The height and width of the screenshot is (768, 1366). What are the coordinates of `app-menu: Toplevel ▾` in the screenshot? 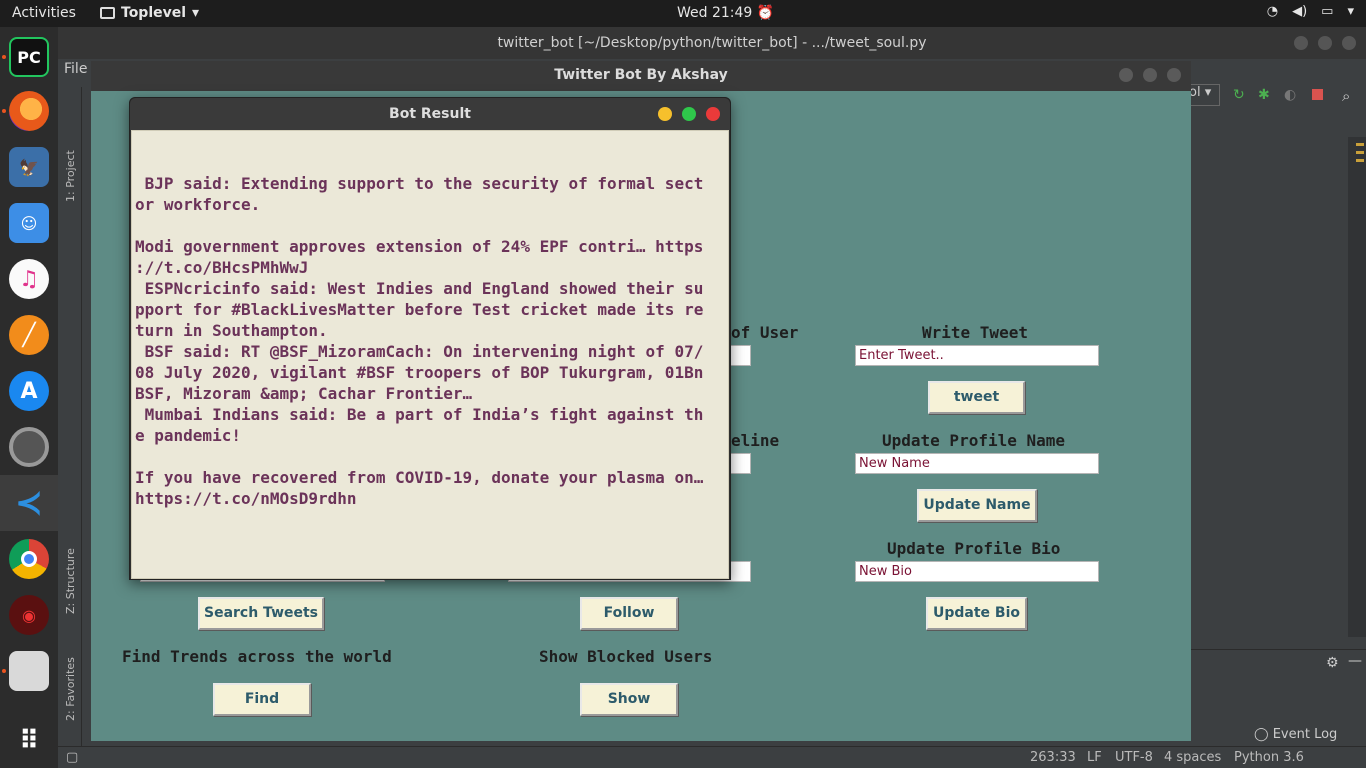 It's located at (149, 13).